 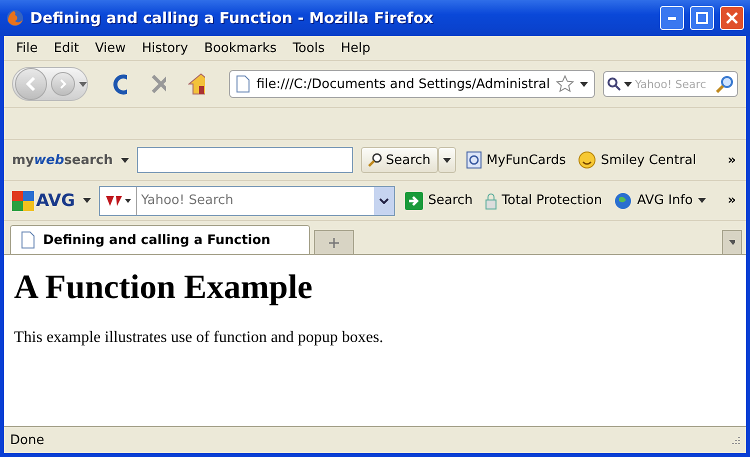 What do you see at coordinates (56, 200) in the screenshot?
I see `toolbar-logo: AVG` at bounding box center [56, 200].